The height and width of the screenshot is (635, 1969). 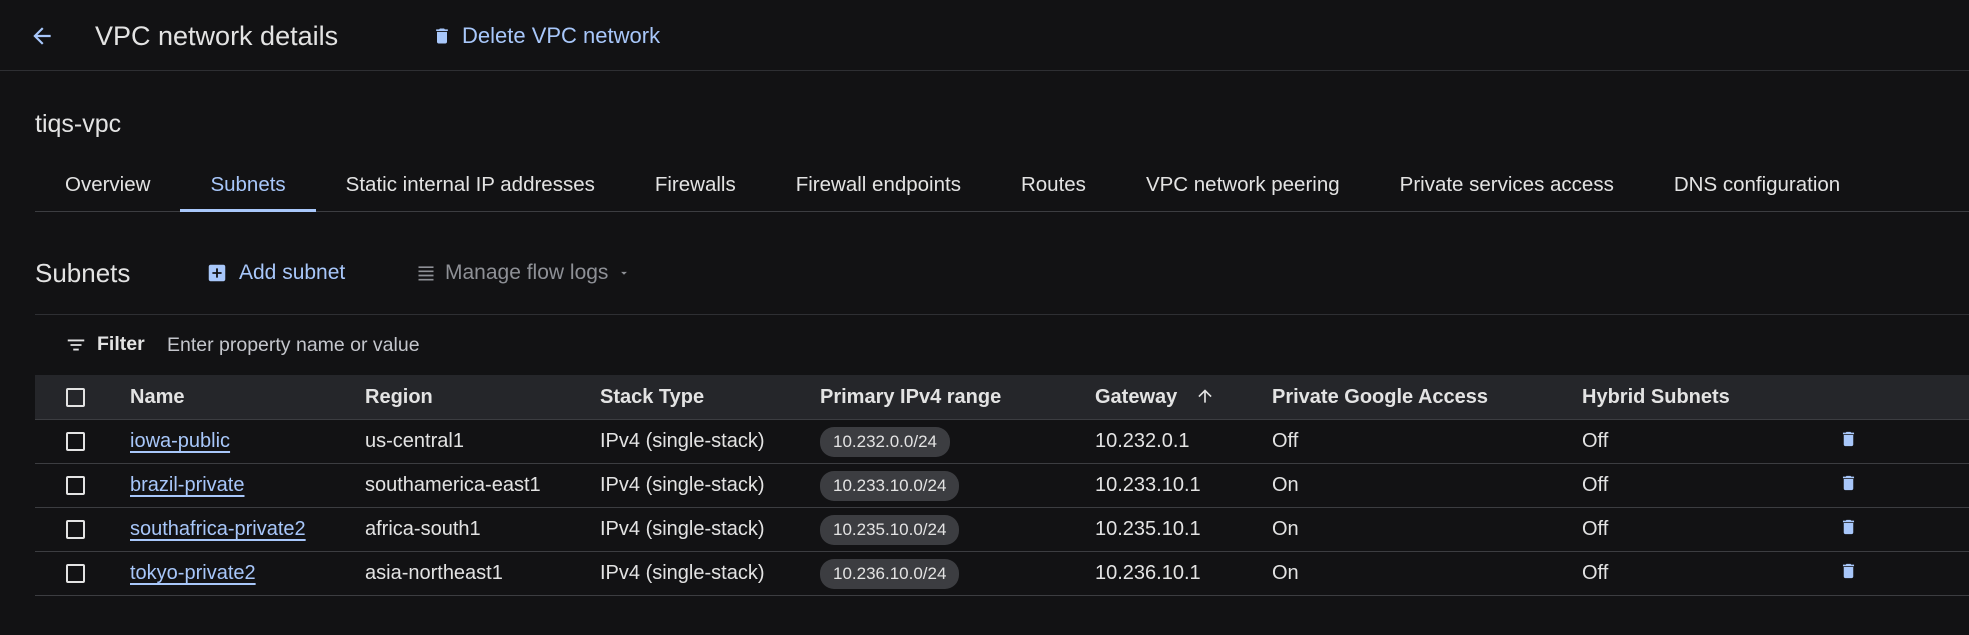 What do you see at coordinates (527, 272) in the screenshot?
I see `manage-flow-logs-label: Manage flow logs` at bounding box center [527, 272].